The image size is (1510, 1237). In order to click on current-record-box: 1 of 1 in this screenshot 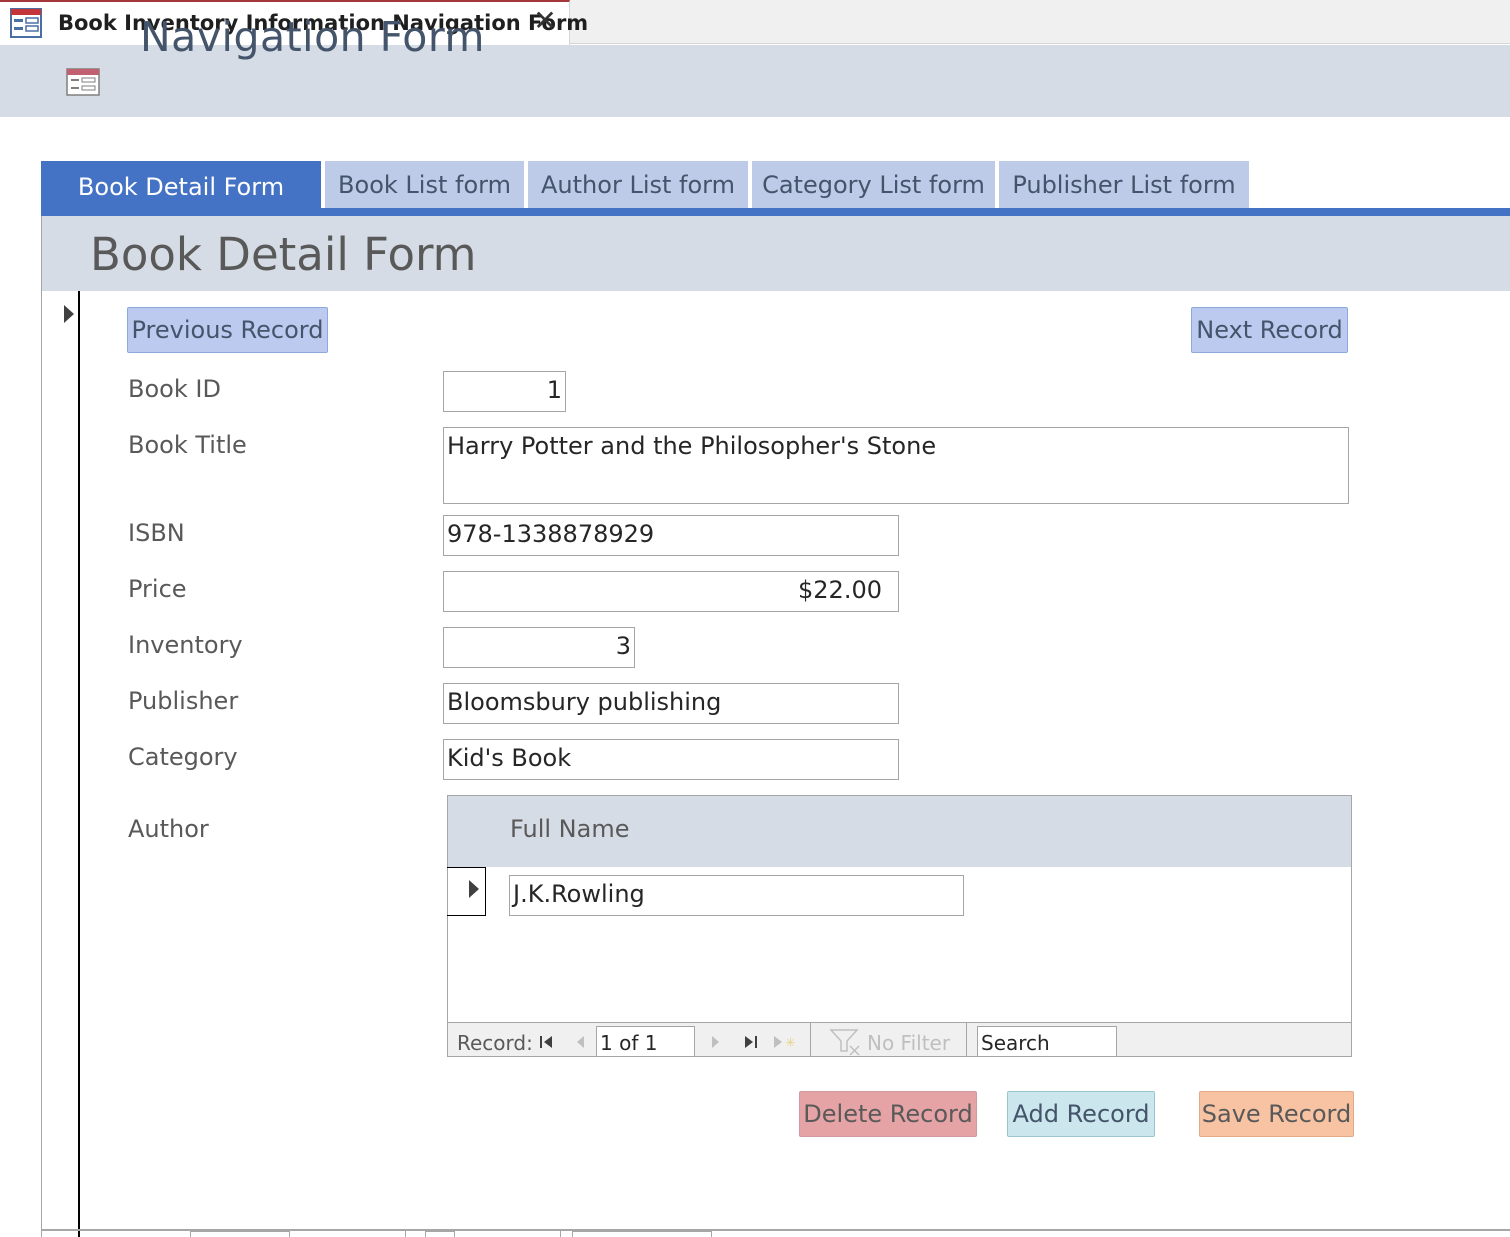, I will do `click(645, 1041)`.